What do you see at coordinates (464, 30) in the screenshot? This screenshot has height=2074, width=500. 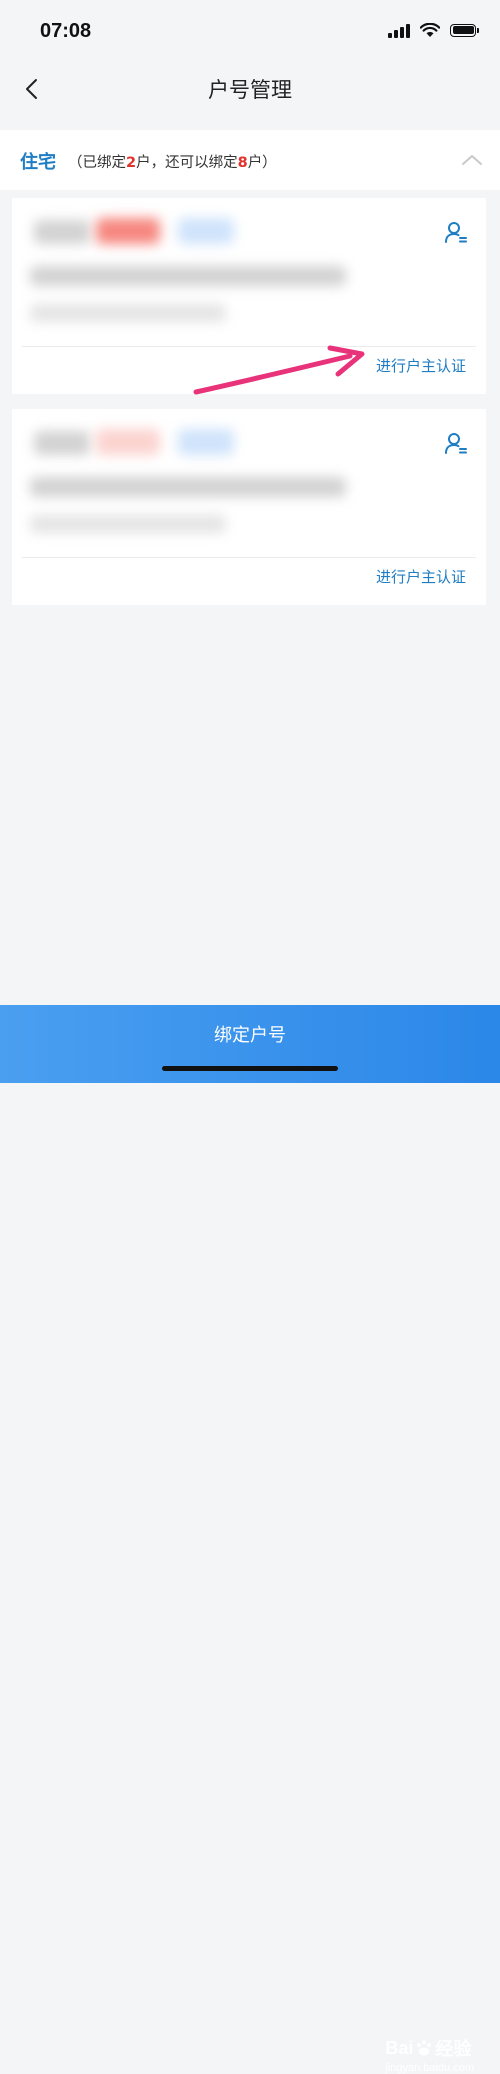 I see `battery-icon` at bounding box center [464, 30].